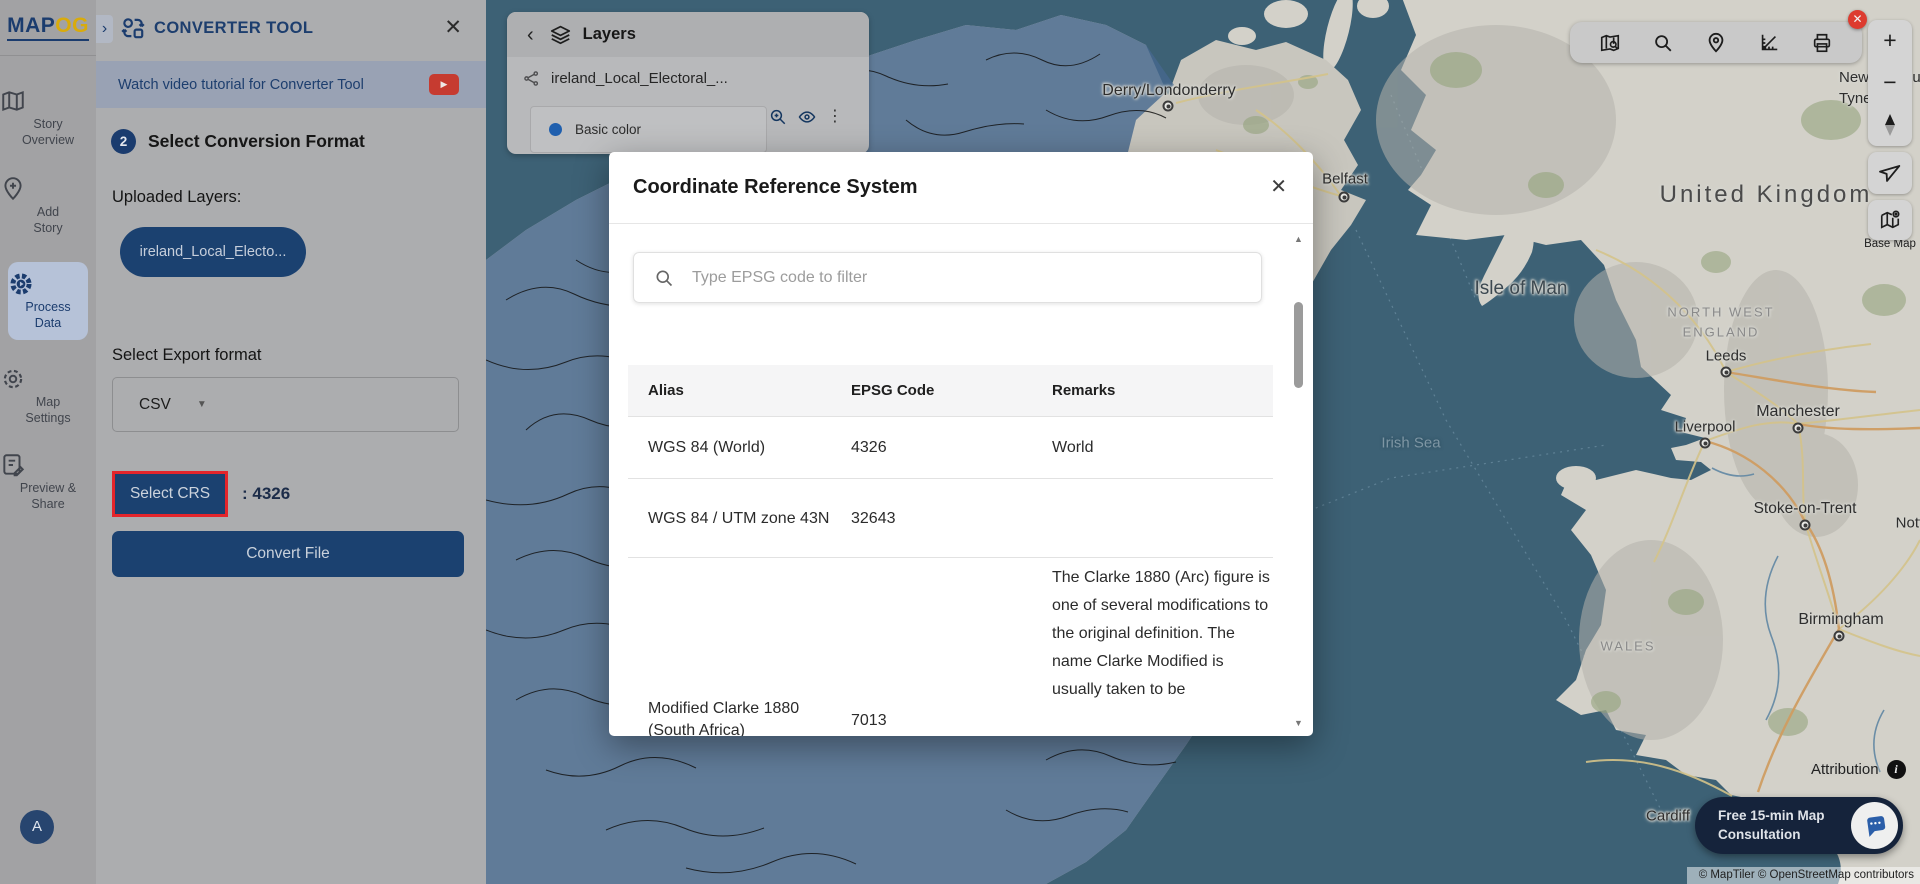 Image resolution: width=1920 pixels, height=884 pixels. I want to click on close-icon: ✕, so click(453, 27).